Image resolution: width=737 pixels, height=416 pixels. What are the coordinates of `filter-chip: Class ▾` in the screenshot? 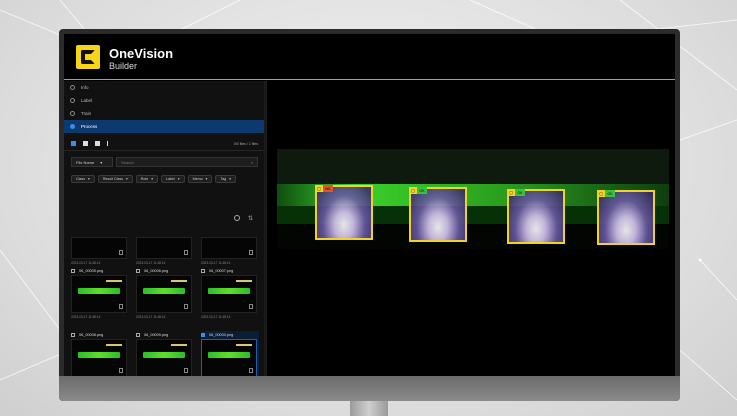 It's located at (83, 179).